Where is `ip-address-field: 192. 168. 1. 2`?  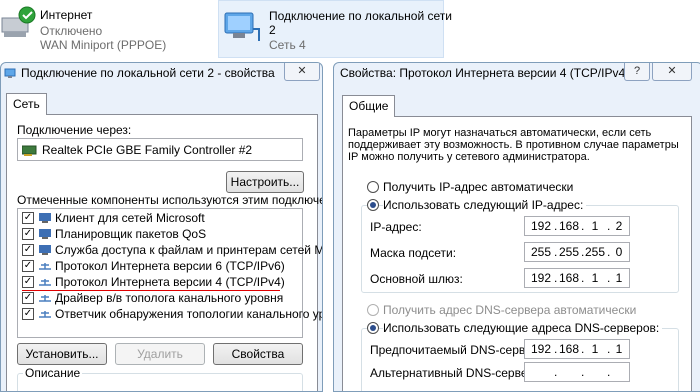
ip-address-field: 192. 168. 1. 2 is located at coordinates (577, 226).